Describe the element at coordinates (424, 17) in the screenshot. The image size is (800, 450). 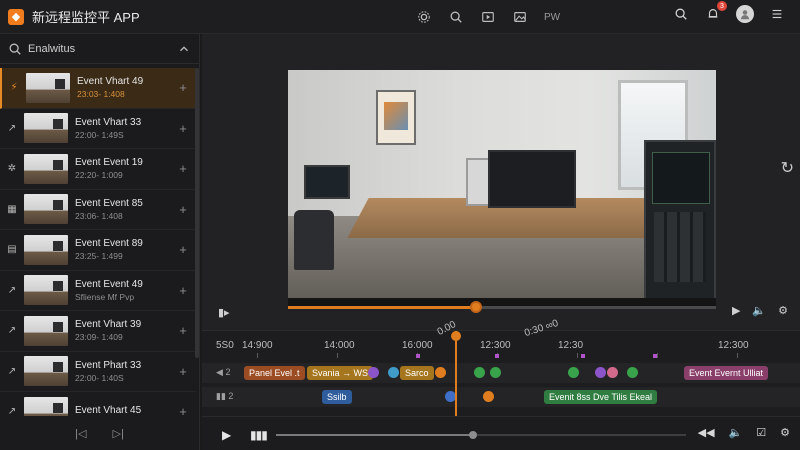
I see `settings-gear-icon` at that location.